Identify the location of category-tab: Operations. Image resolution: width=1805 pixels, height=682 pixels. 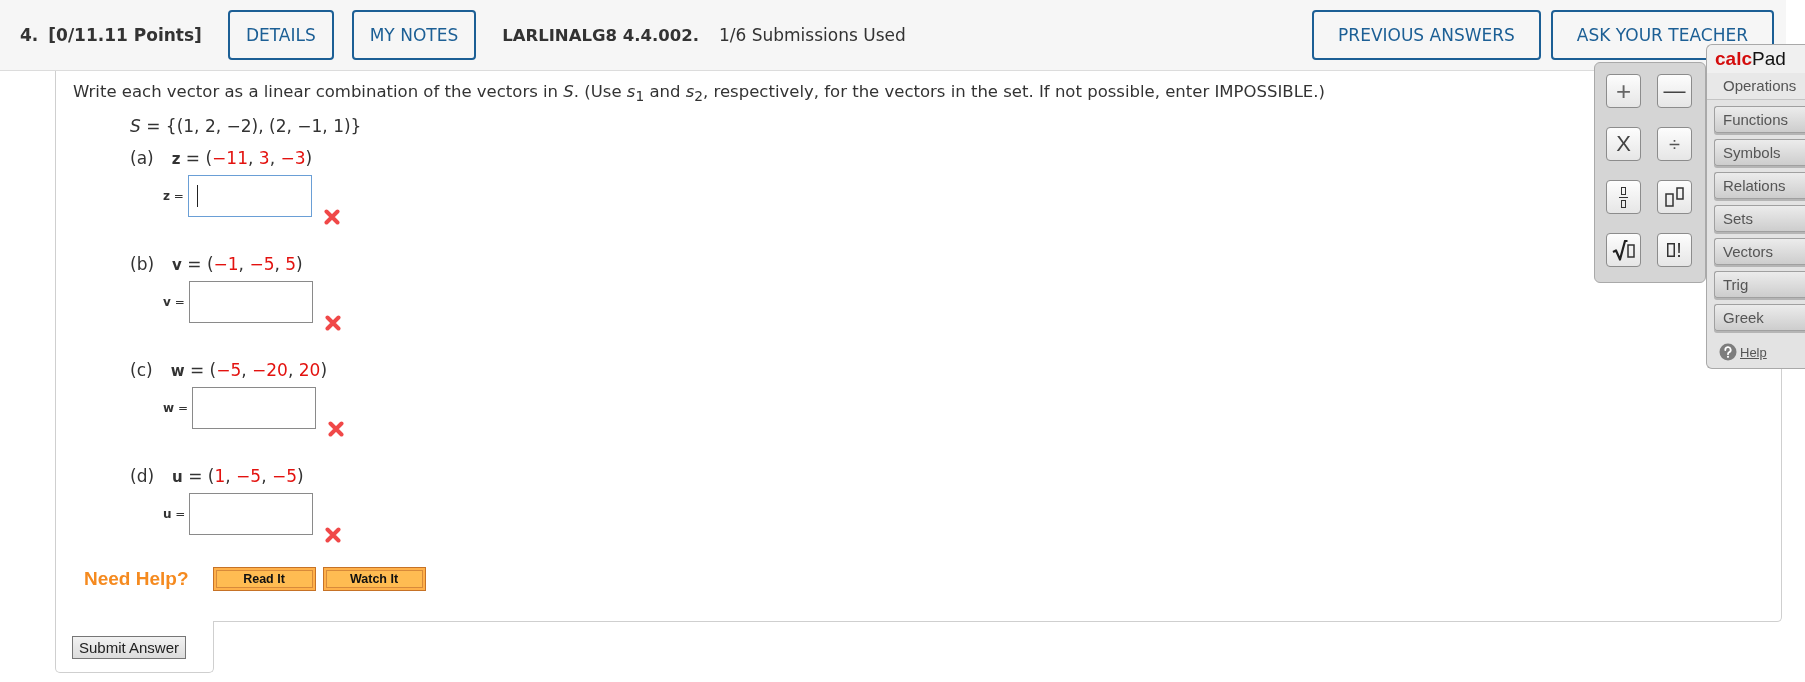
(1756, 86).